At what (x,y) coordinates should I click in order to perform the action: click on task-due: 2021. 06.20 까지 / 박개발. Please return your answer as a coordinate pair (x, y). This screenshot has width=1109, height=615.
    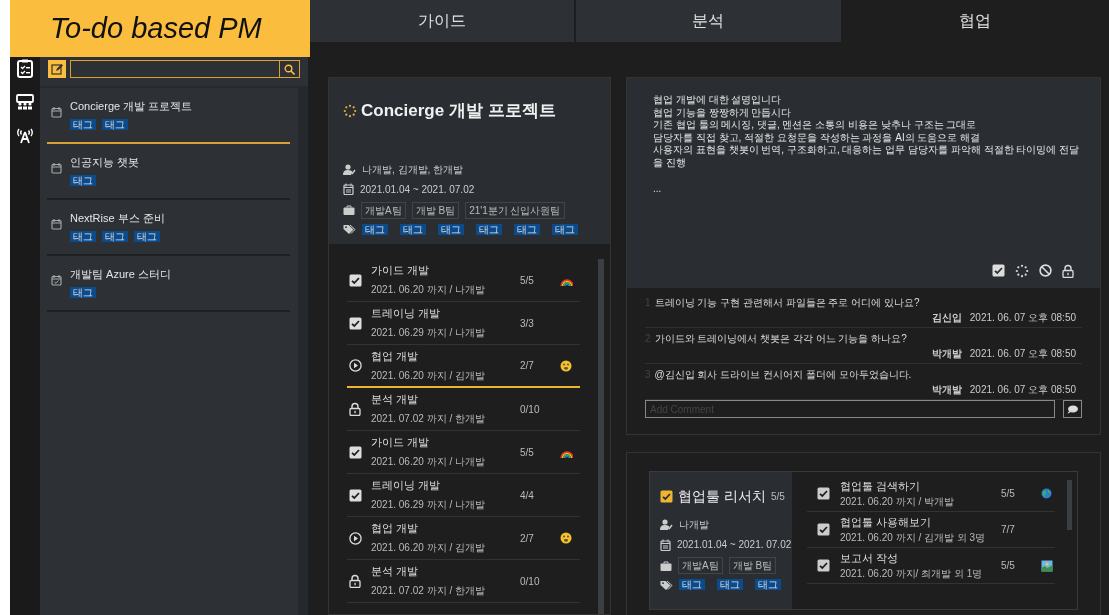
    Looking at the image, I should click on (897, 501).